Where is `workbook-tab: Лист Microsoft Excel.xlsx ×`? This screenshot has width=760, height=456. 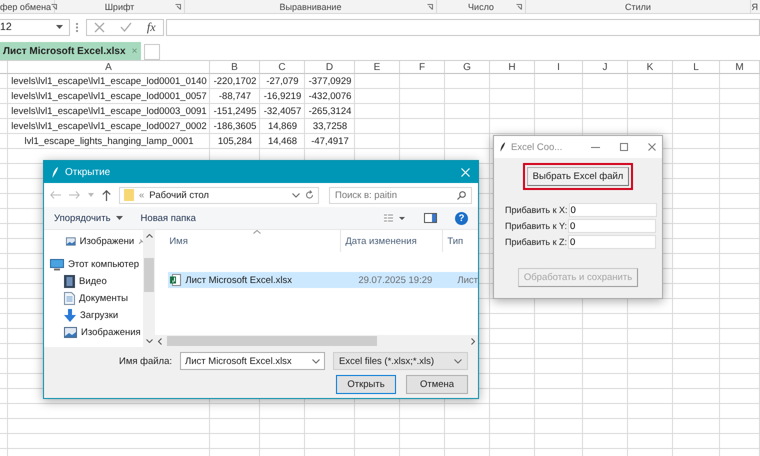 workbook-tab: Лист Microsoft Excel.xlsx × is located at coordinates (71, 51).